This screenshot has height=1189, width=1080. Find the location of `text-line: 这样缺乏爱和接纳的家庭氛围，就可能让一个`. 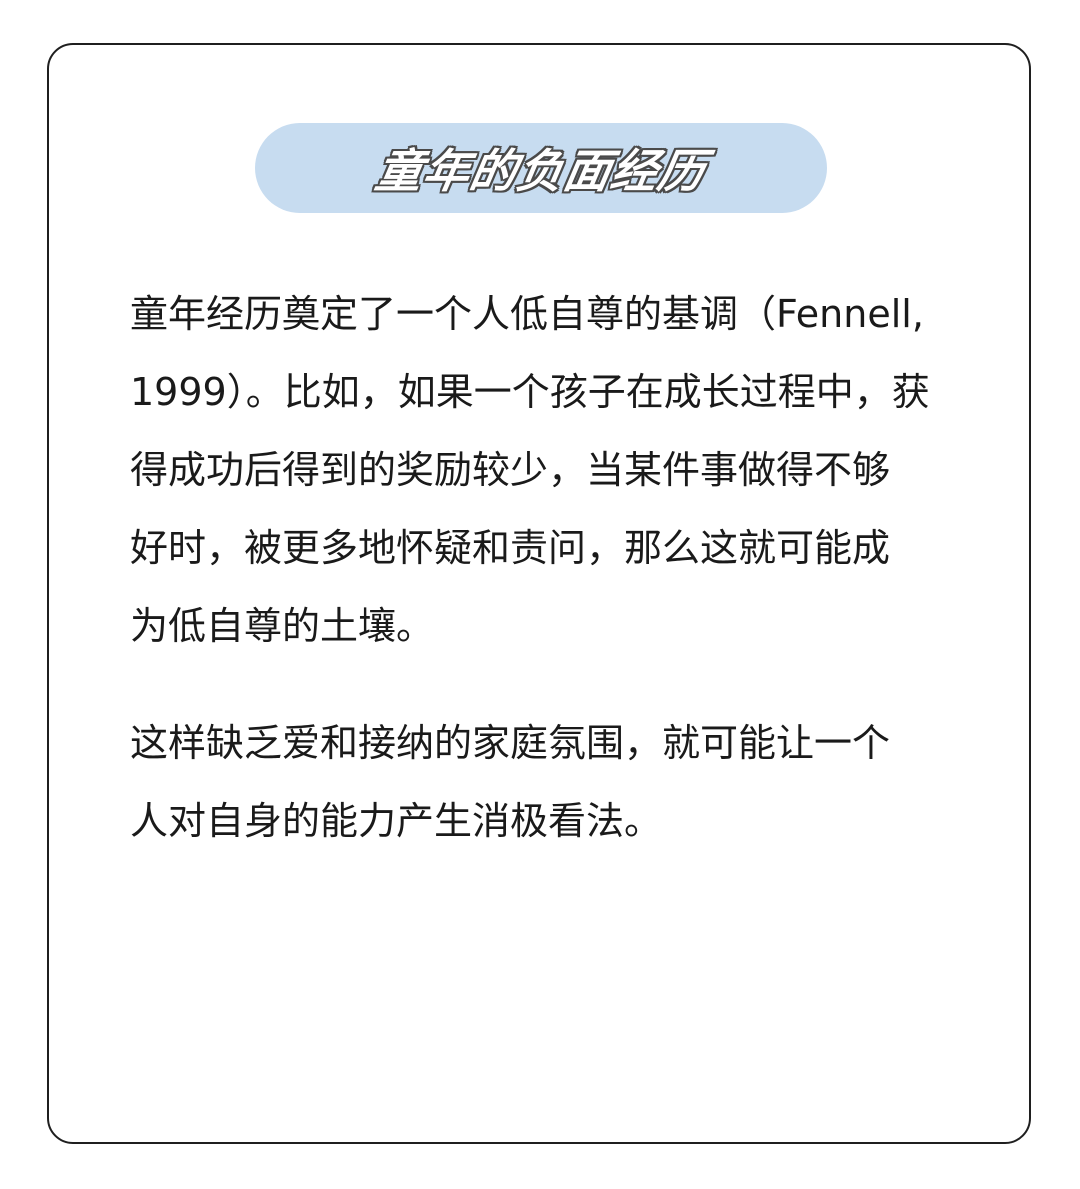

text-line: 这样缺乏爱和接纳的家庭氛围，就可能让一个 is located at coordinates (510, 743).